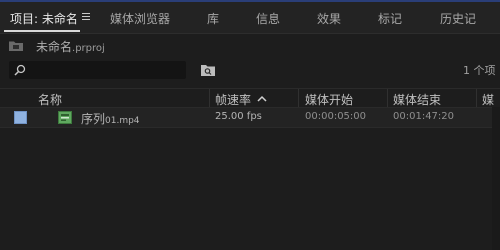 The image size is (500, 250). What do you see at coordinates (246, 127) in the screenshot?
I see `row-divider` at bounding box center [246, 127].